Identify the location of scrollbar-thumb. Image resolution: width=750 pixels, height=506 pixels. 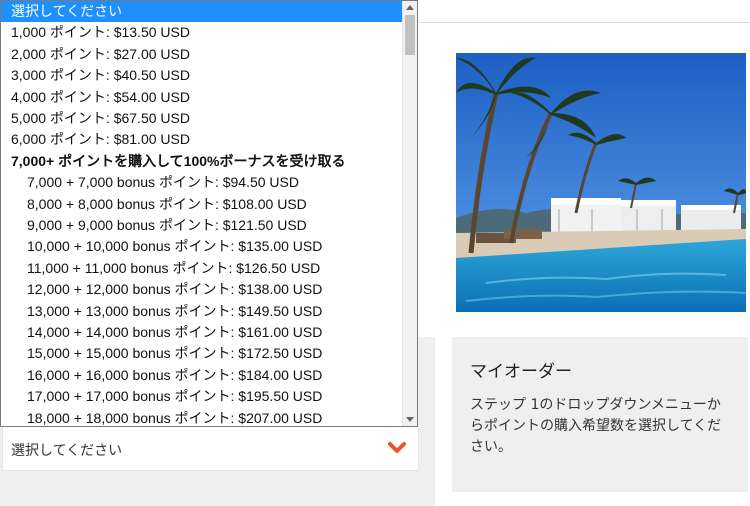
(410, 35).